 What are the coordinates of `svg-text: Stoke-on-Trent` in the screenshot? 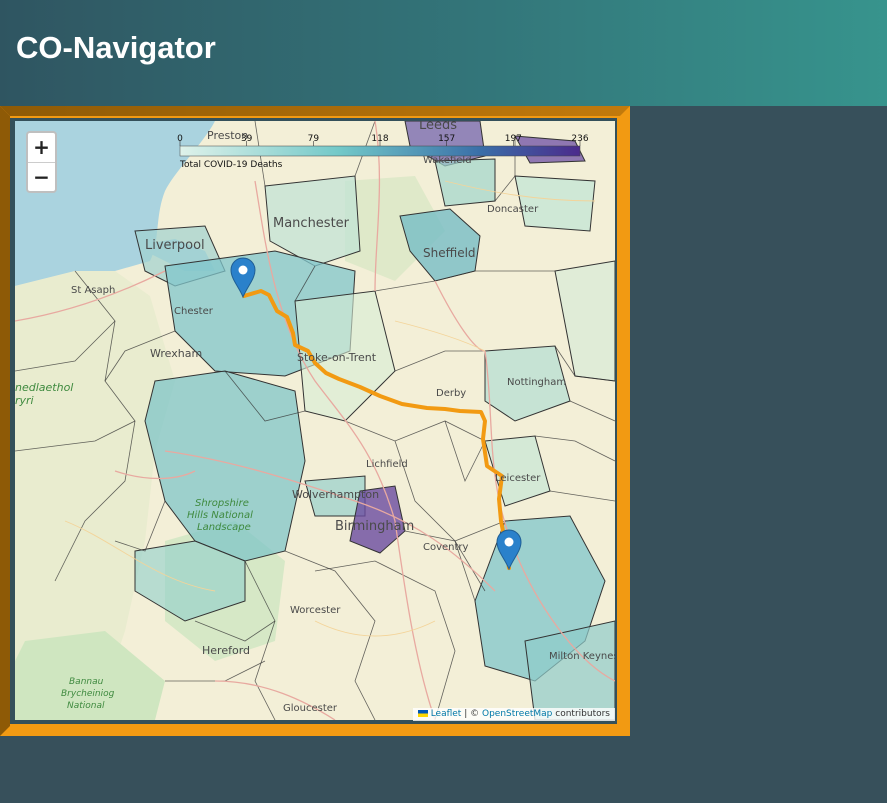 It's located at (337, 357).